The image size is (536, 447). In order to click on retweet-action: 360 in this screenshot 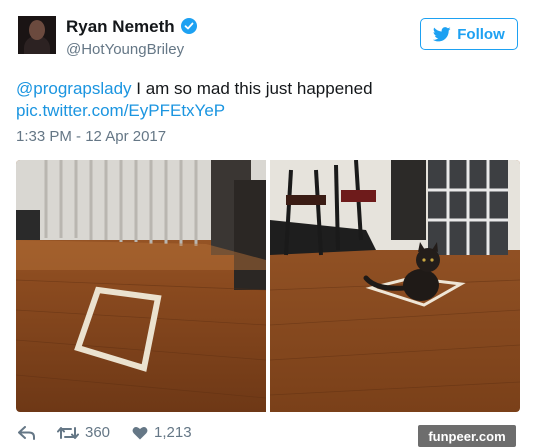, I will do `click(83, 432)`.